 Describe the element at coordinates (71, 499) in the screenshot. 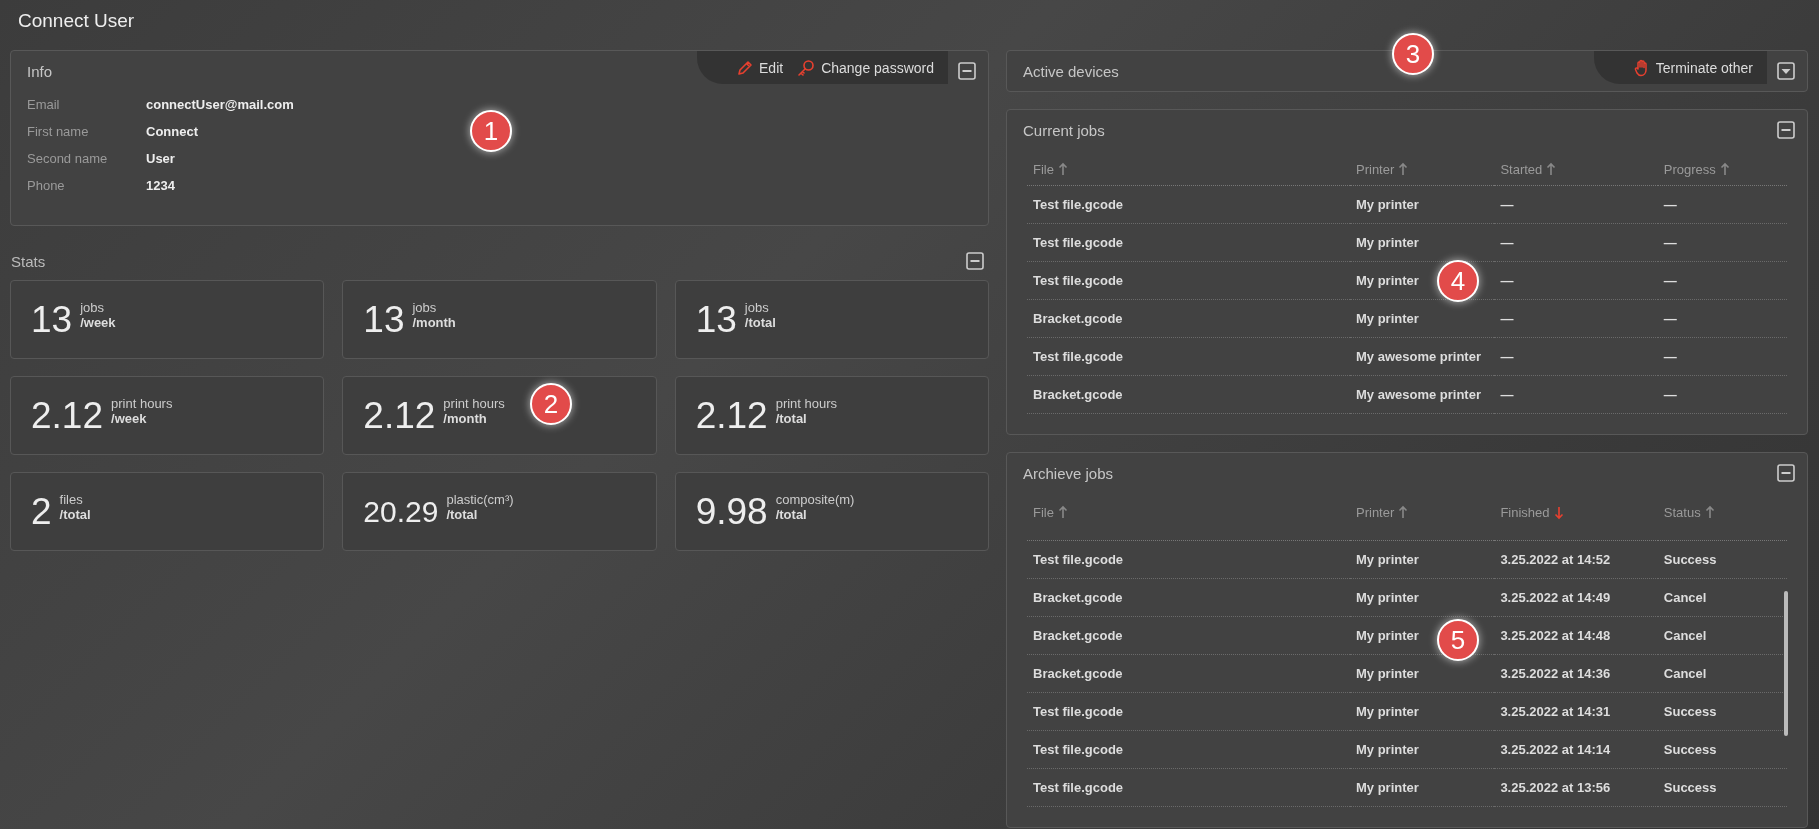

I see `stat-unit: files` at that location.